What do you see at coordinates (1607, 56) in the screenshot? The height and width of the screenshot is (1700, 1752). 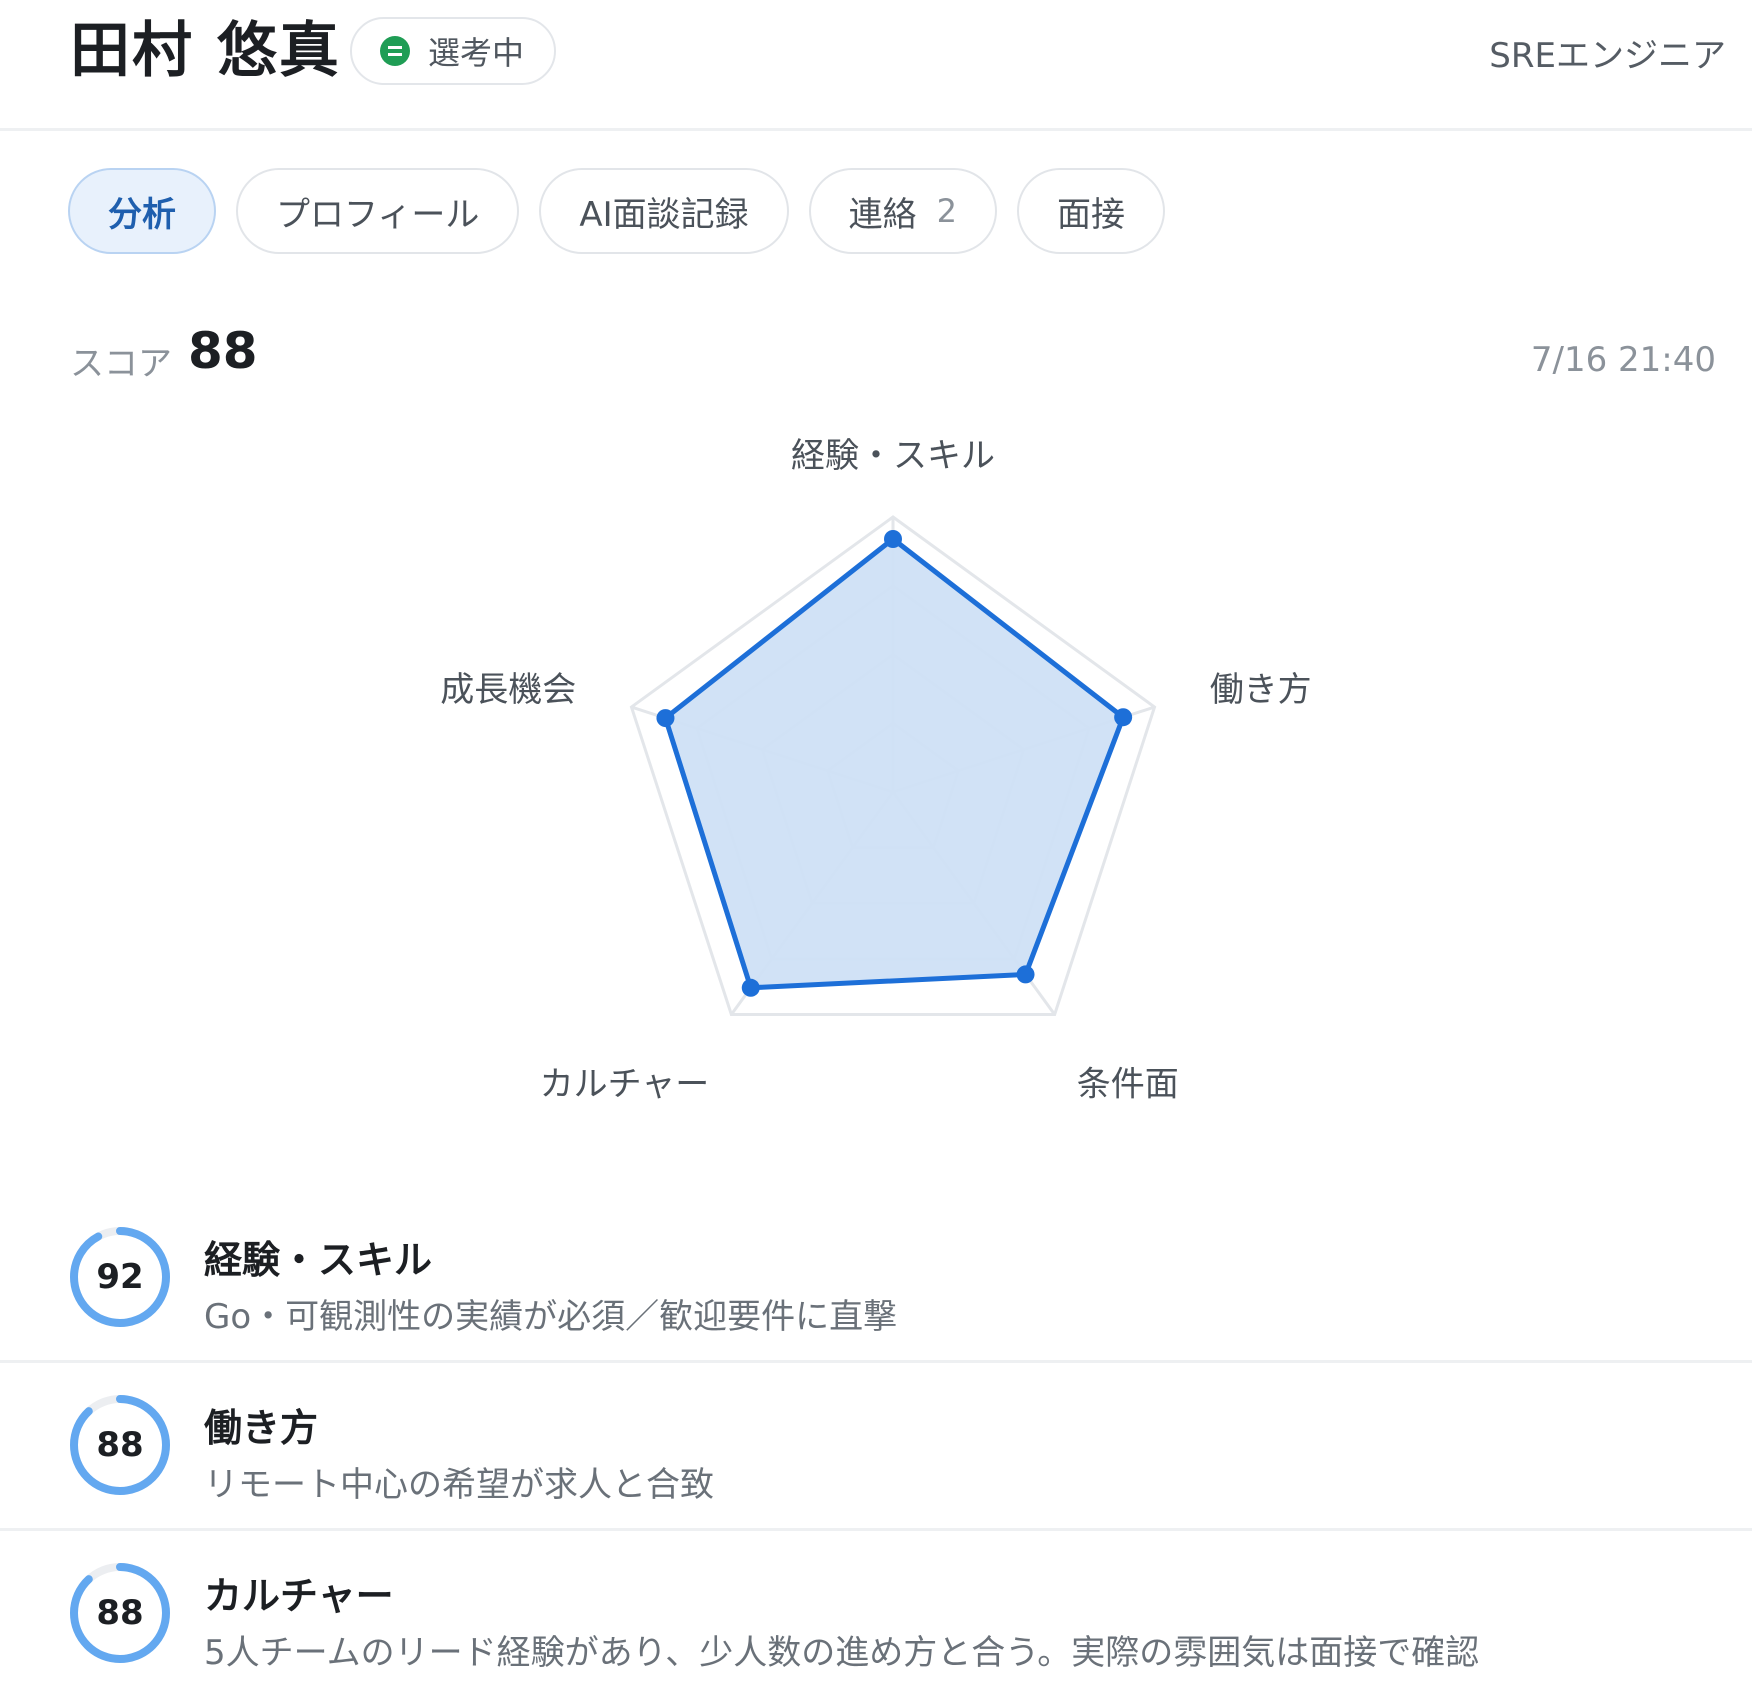 I see `job-title: SREエンジニア` at bounding box center [1607, 56].